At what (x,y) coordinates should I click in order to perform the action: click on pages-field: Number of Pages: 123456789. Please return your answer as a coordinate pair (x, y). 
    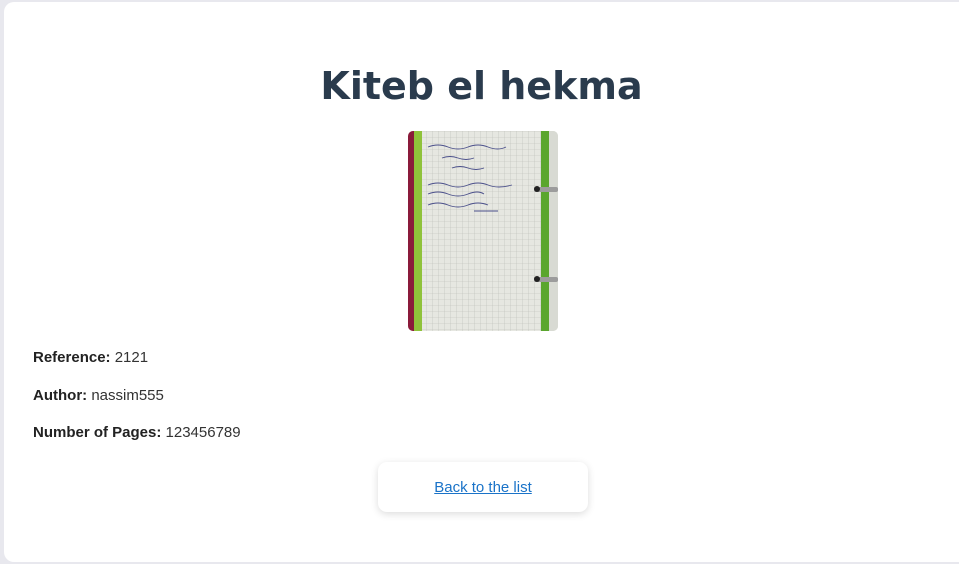
    Looking at the image, I should click on (137, 432).